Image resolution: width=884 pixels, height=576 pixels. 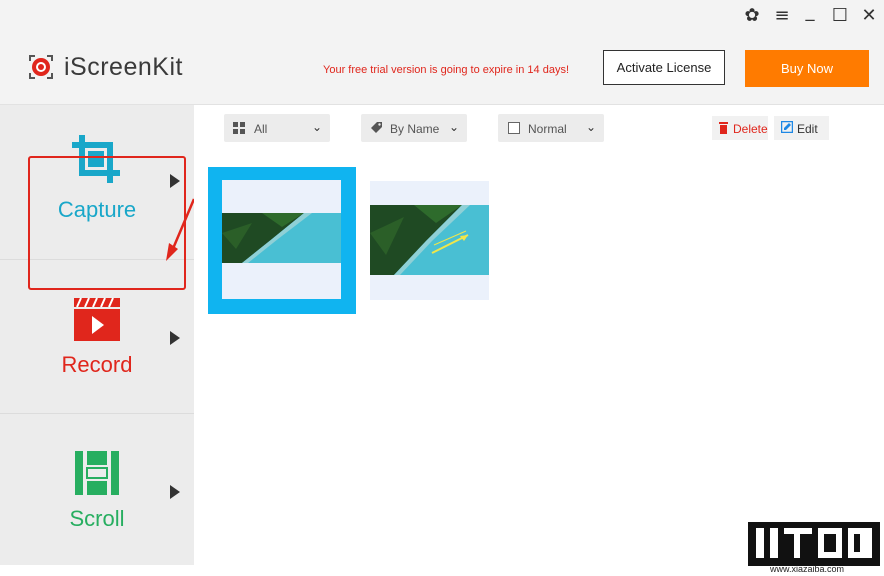 What do you see at coordinates (787, 127) in the screenshot?
I see `edit-icon` at bounding box center [787, 127].